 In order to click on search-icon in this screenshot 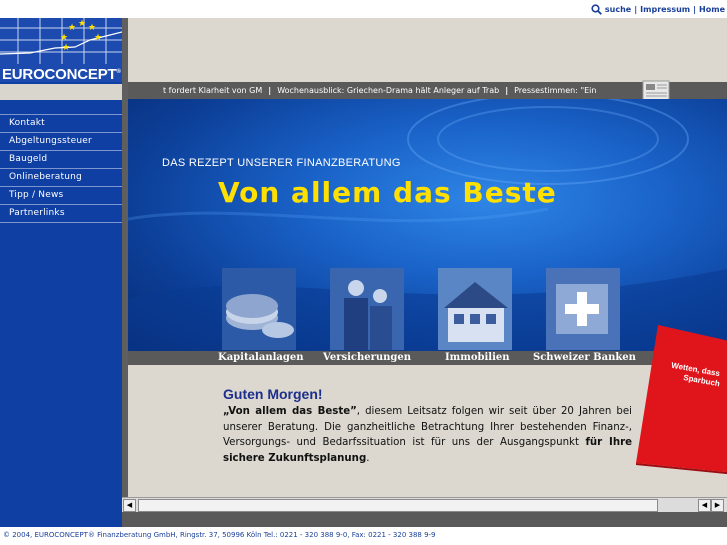, I will do `click(596, 9)`.